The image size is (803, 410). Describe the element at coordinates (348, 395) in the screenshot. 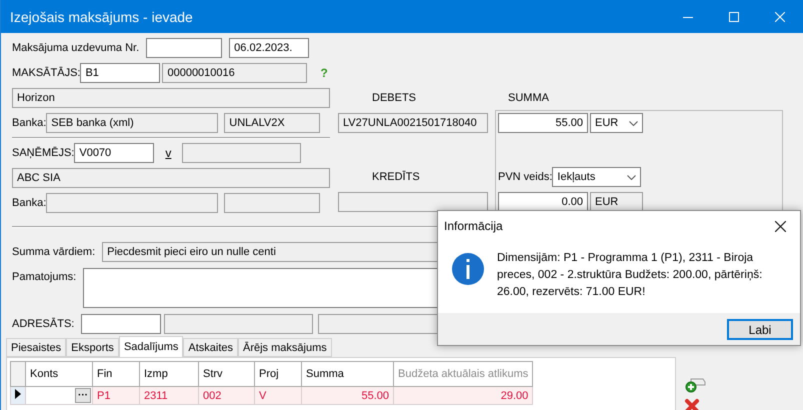

I see `table-cell: 55.00` at that location.